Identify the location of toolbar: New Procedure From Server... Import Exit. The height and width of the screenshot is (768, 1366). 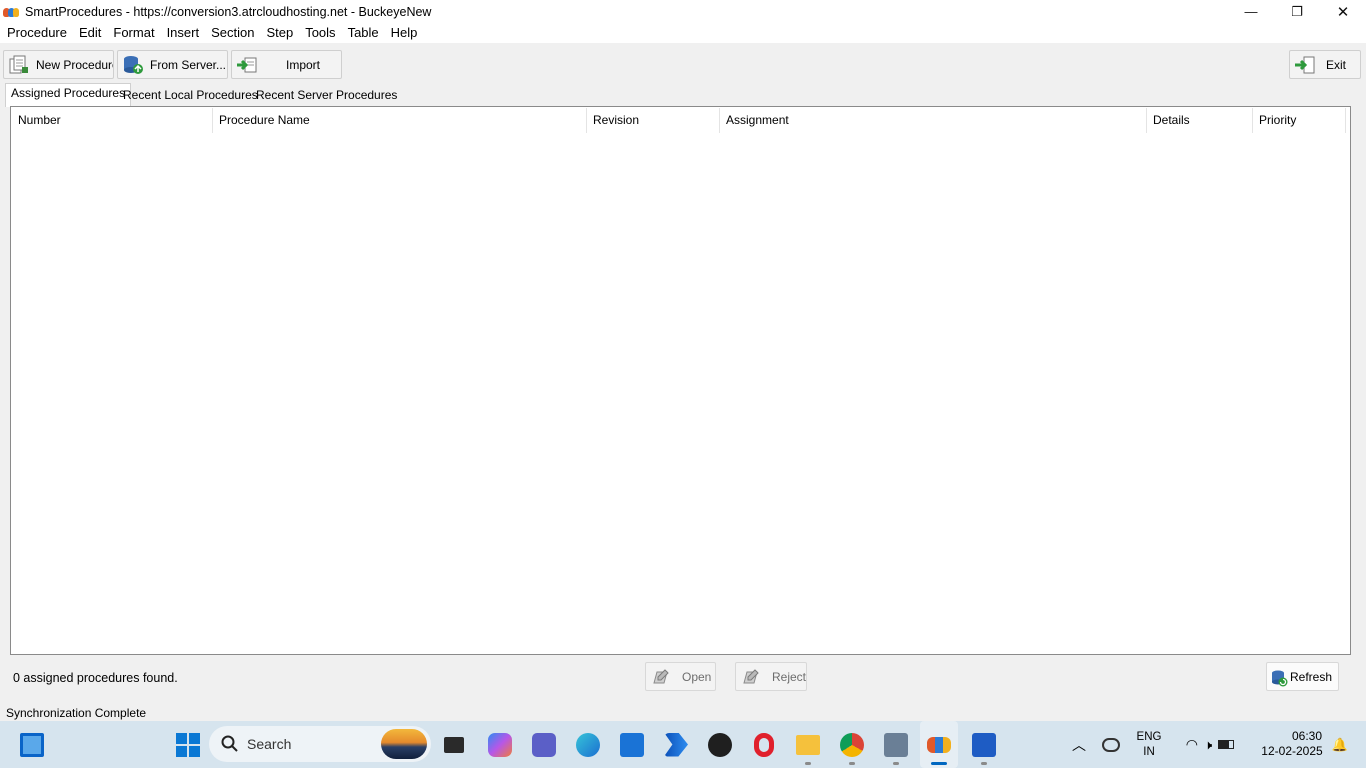
(683, 63).